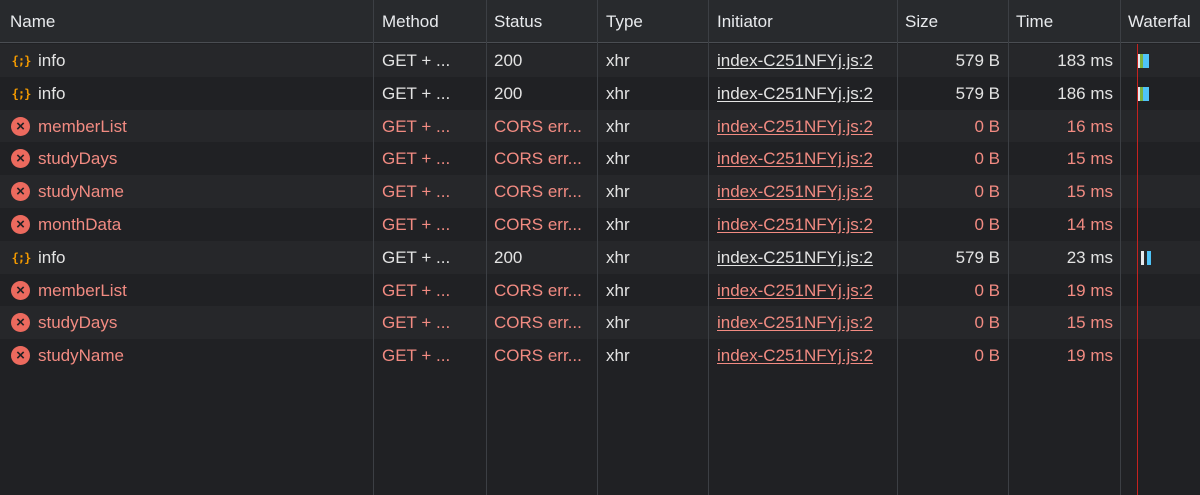  What do you see at coordinates (1089, 126) in the screenshot?
I see `time-cell: 16 ms` at bounding box center [1089, 126].